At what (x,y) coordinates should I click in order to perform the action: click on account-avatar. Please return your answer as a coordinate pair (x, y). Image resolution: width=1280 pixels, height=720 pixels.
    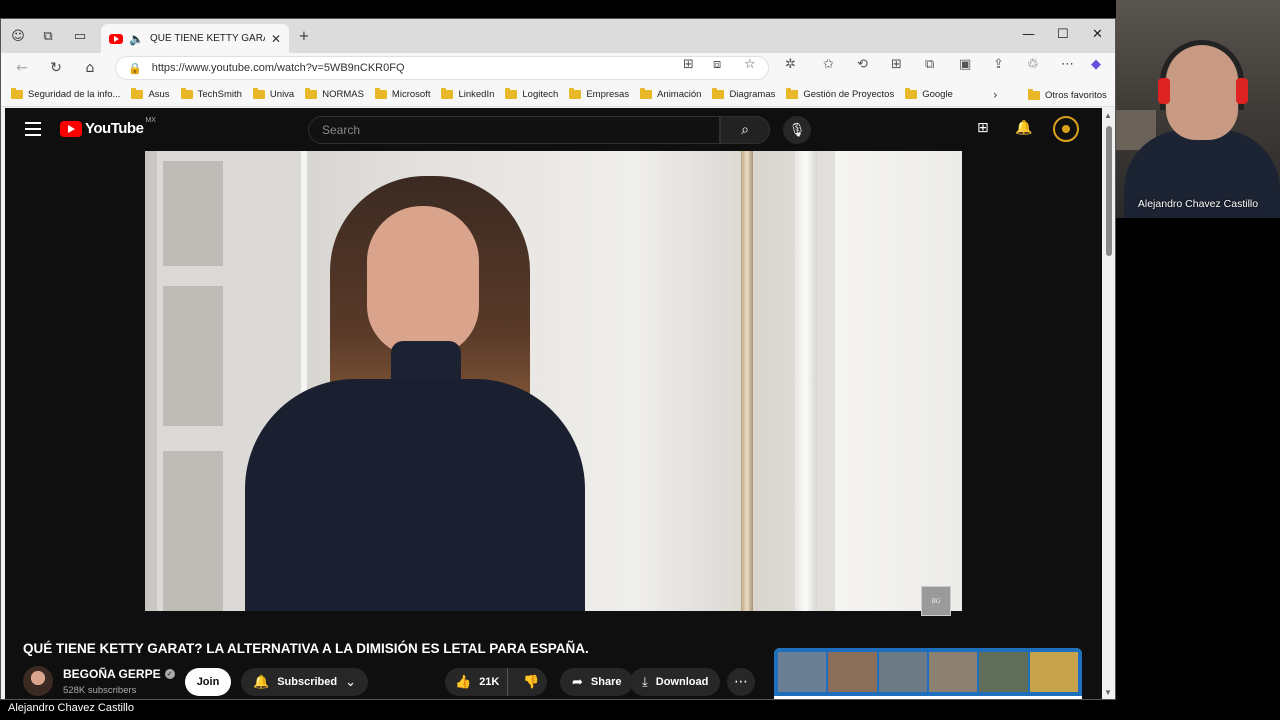
    Looking at the image, I should click on (1066, 129).